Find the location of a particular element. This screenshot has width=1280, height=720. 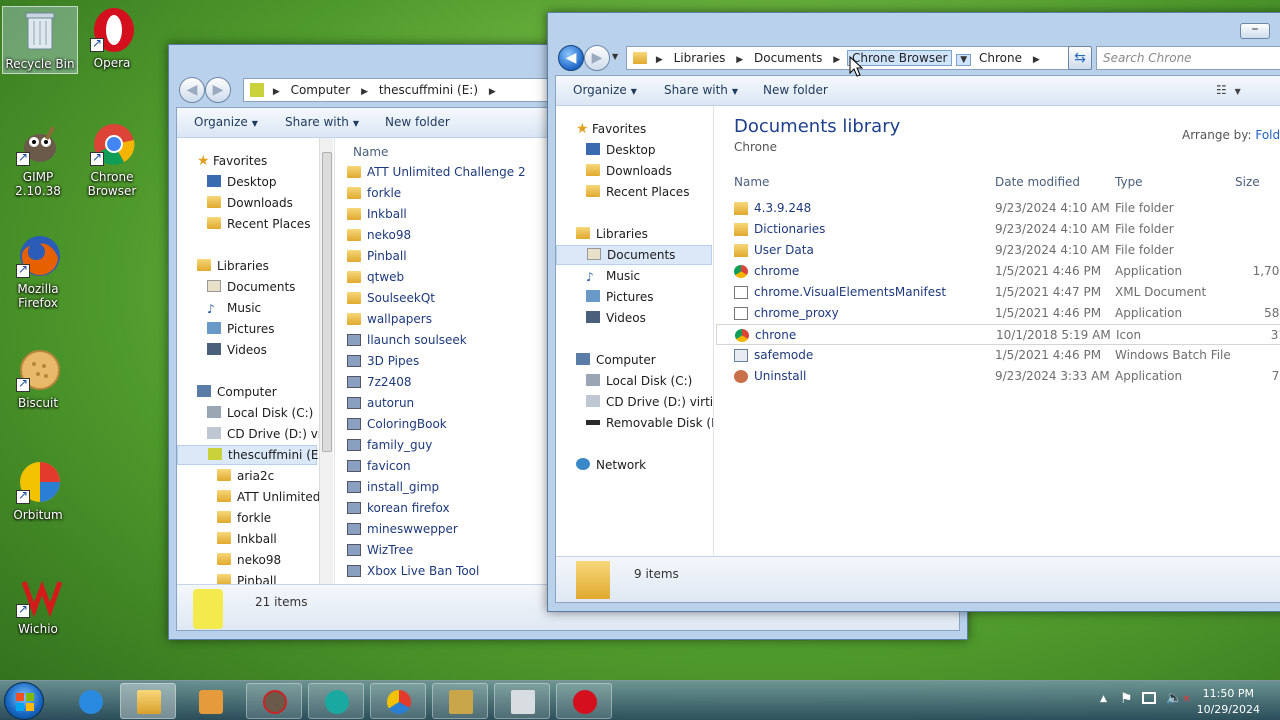

file-row: SoulseekQt is located at coordinates (449, 298).